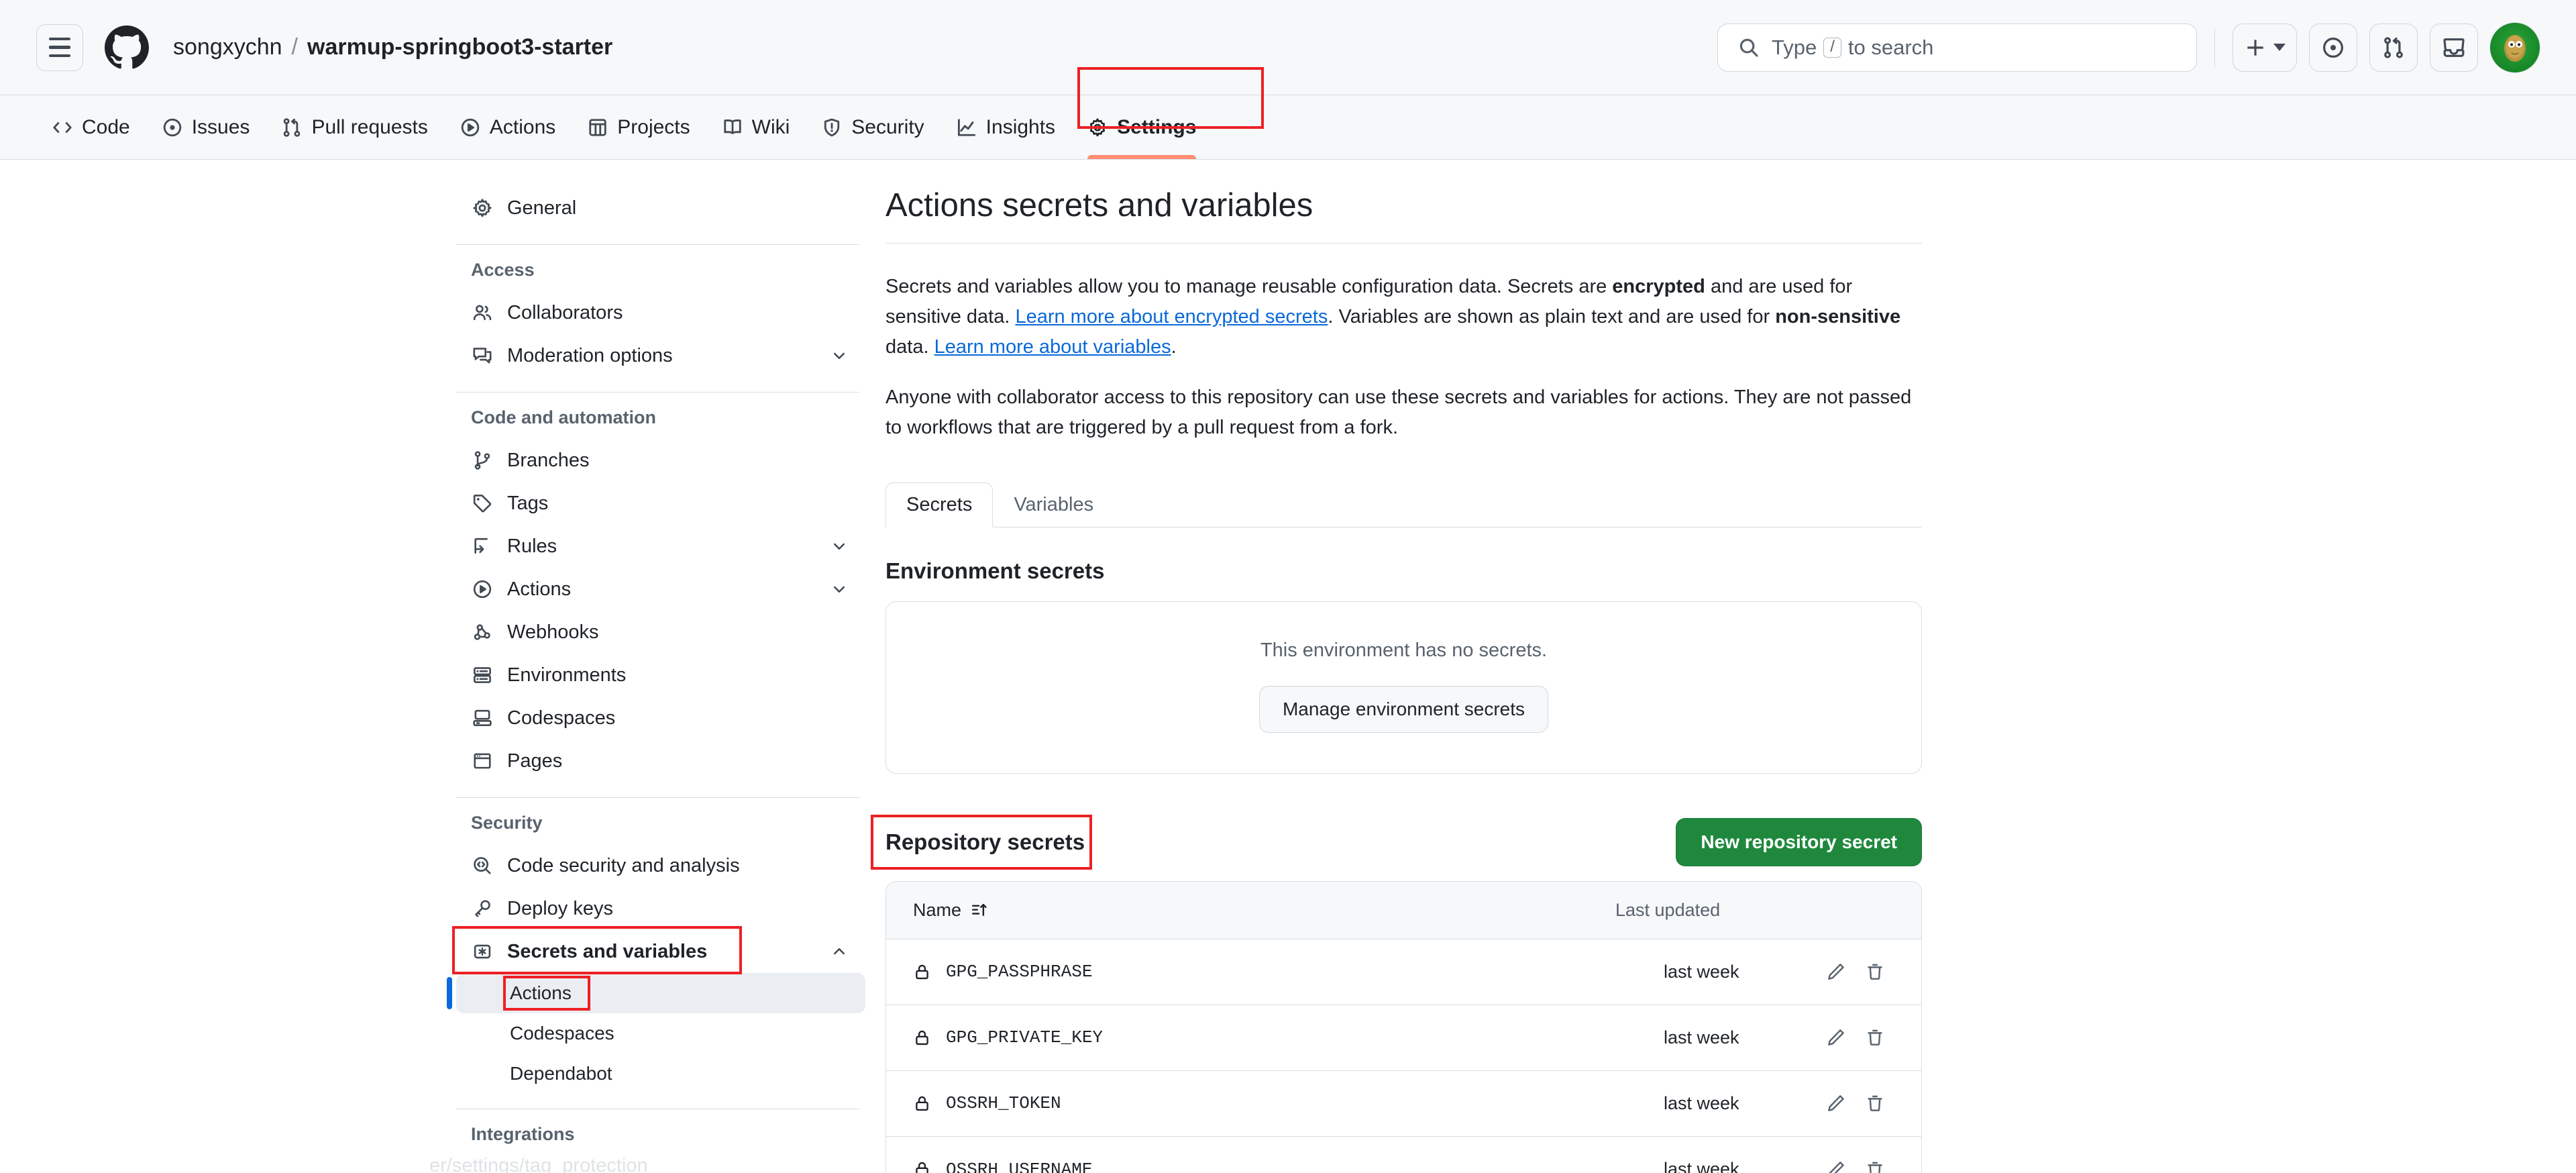 The width and height of the screenshot is (2576, 1173). I want to click on sidebar-item-actions: Actions, so click(660, 589).